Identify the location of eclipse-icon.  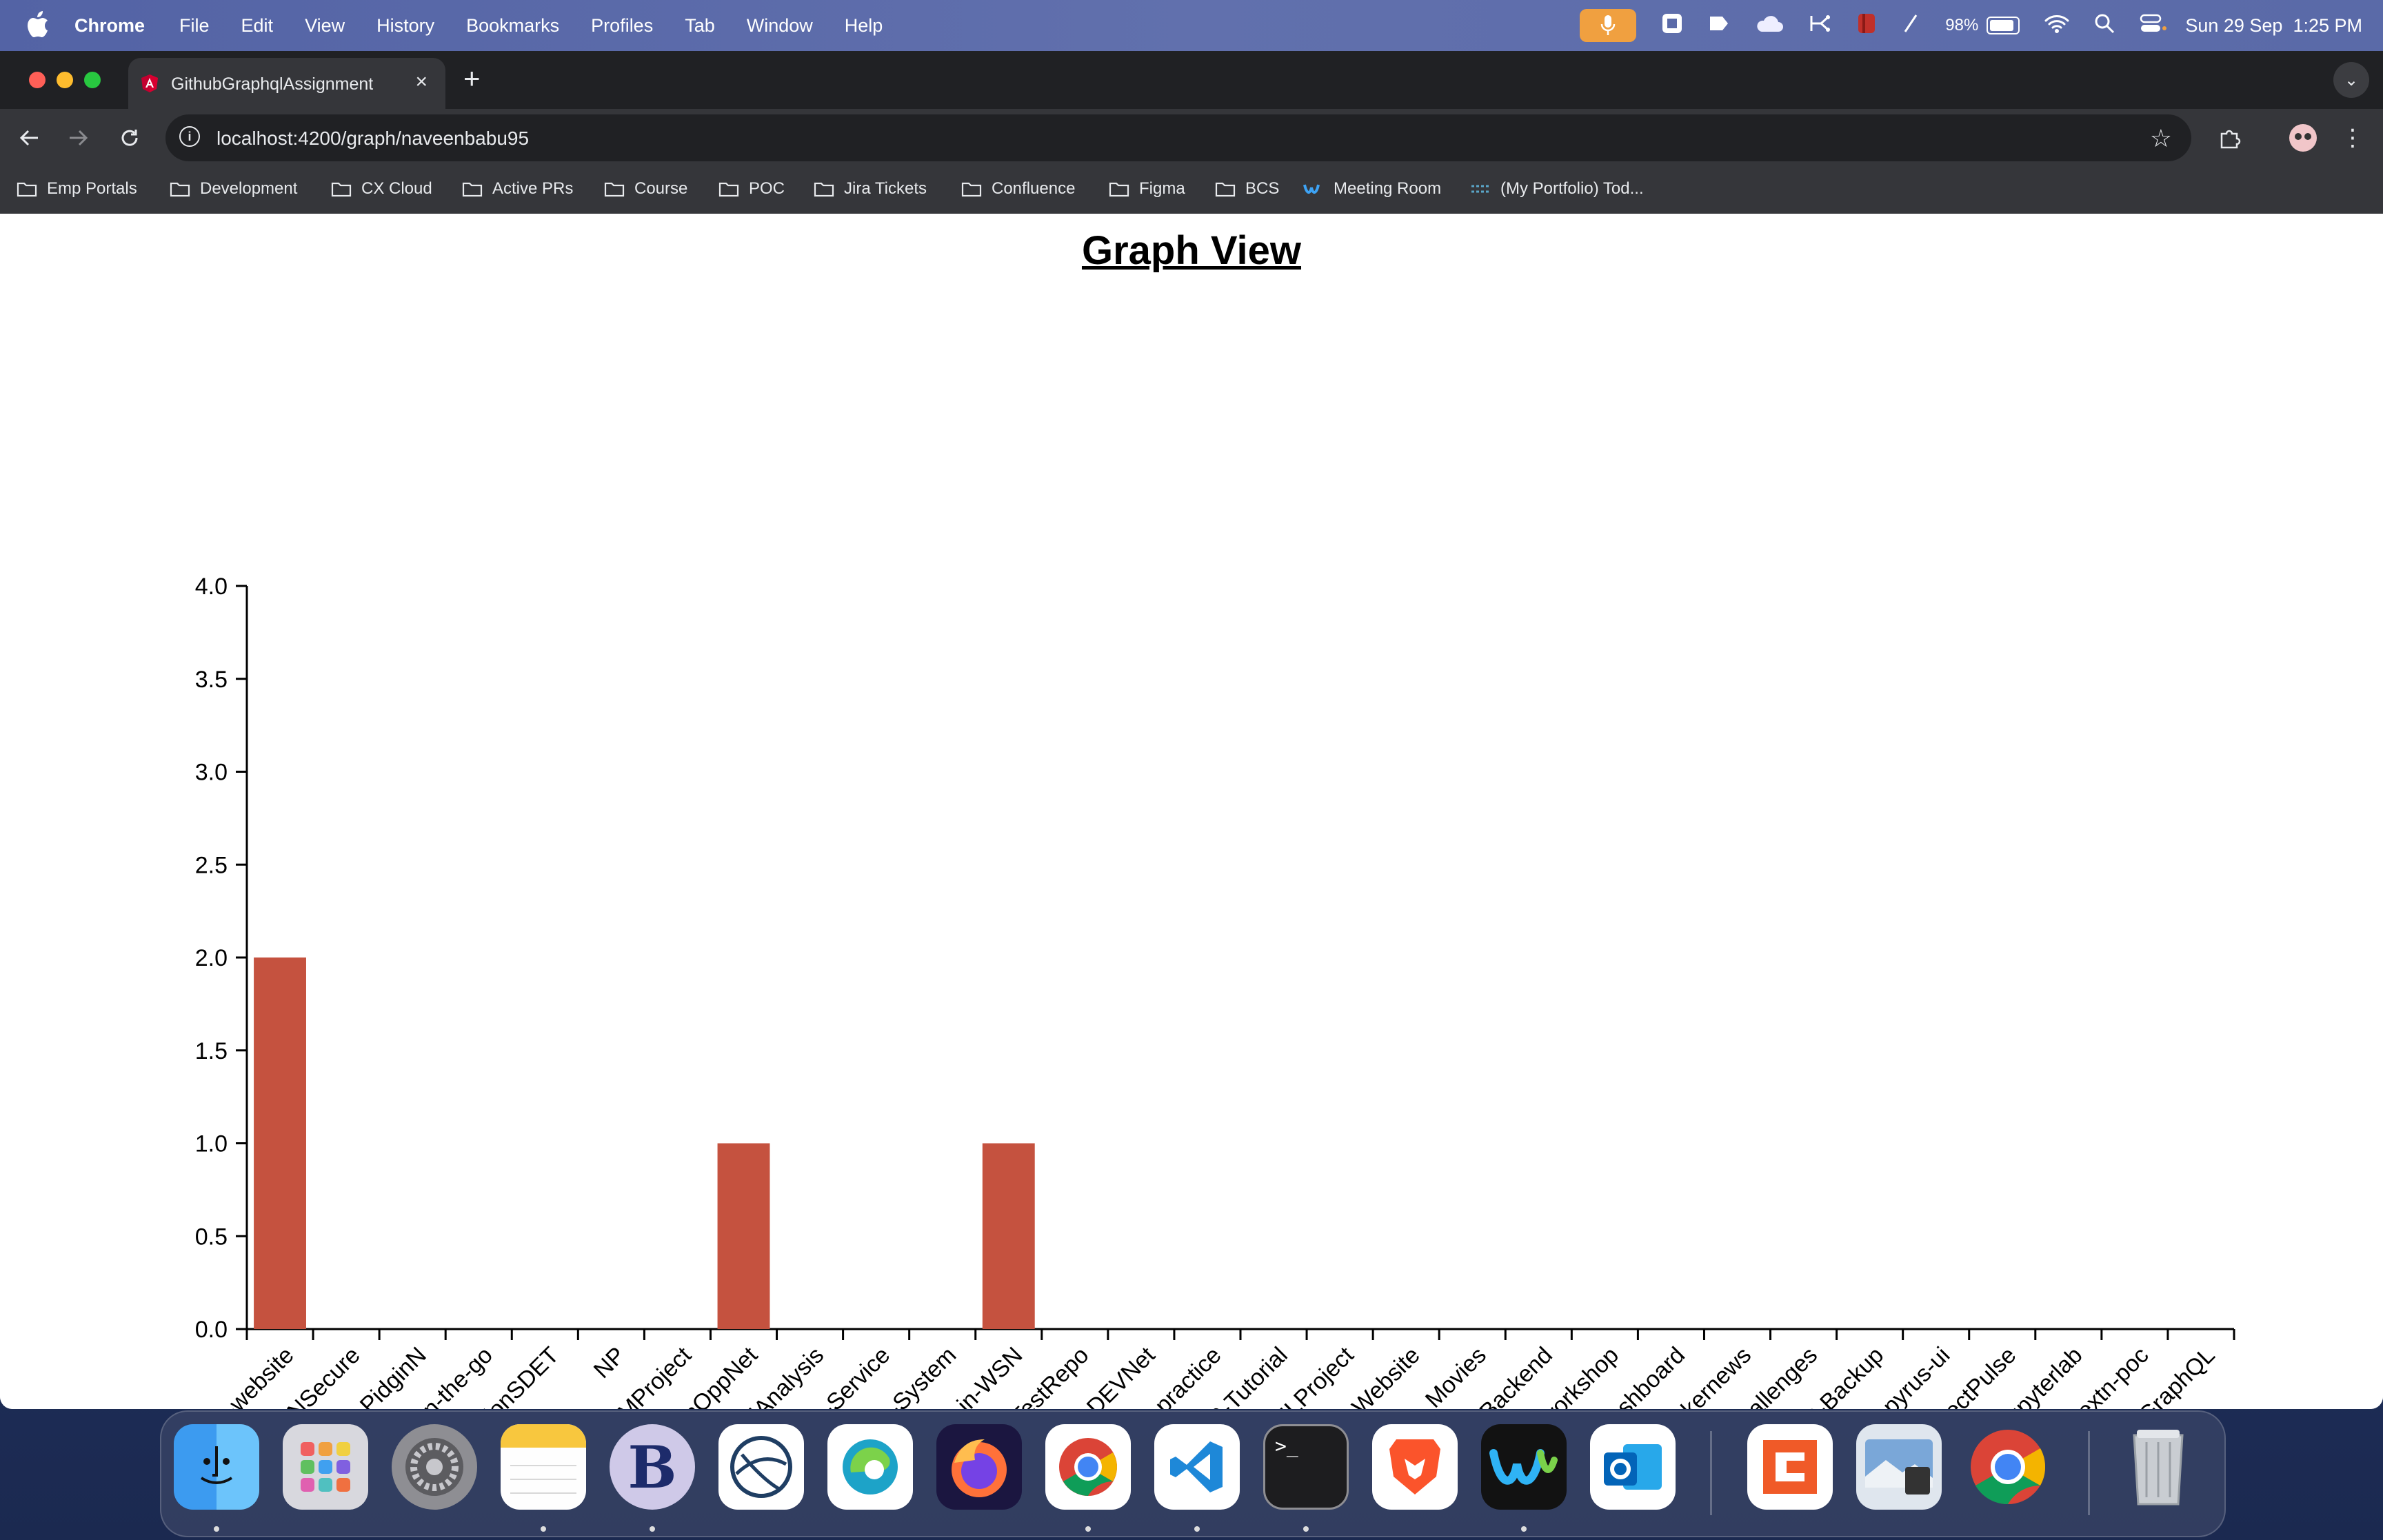
(761, 1467).